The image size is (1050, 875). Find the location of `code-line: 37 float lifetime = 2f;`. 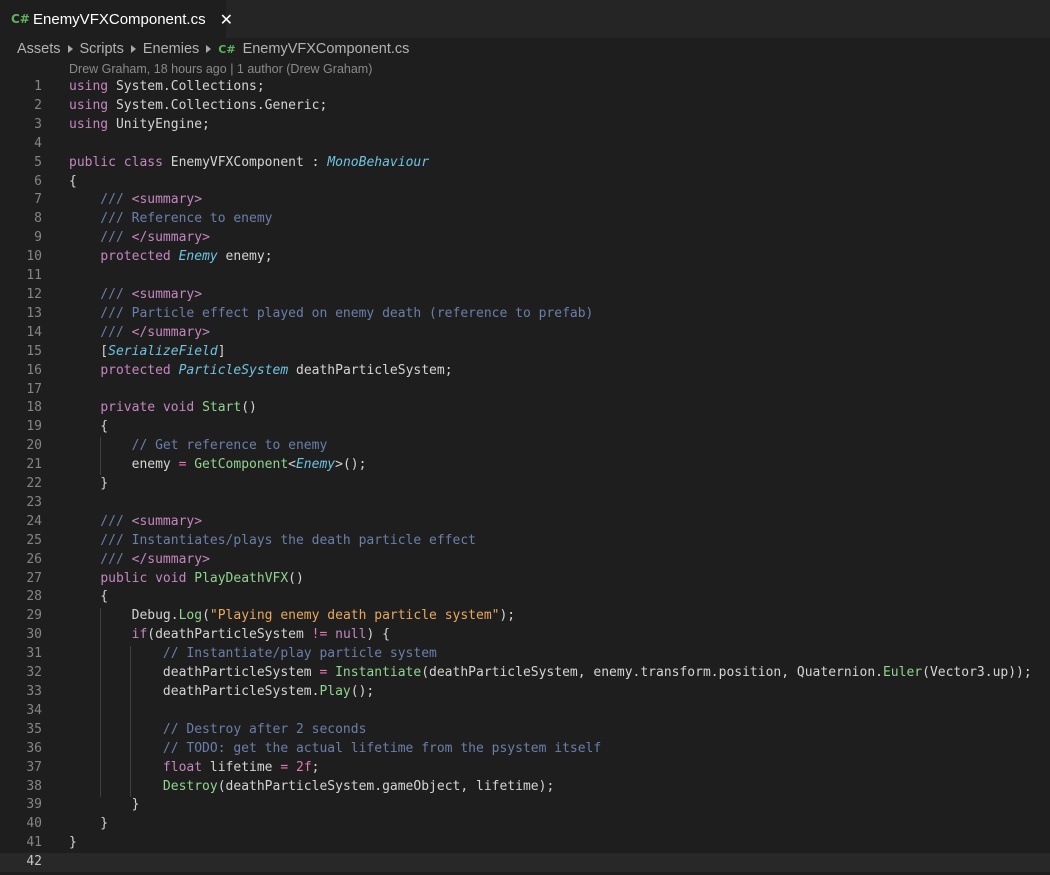

code-line: 37 float lifetime = 2f; is located at coordinates (525, 768).